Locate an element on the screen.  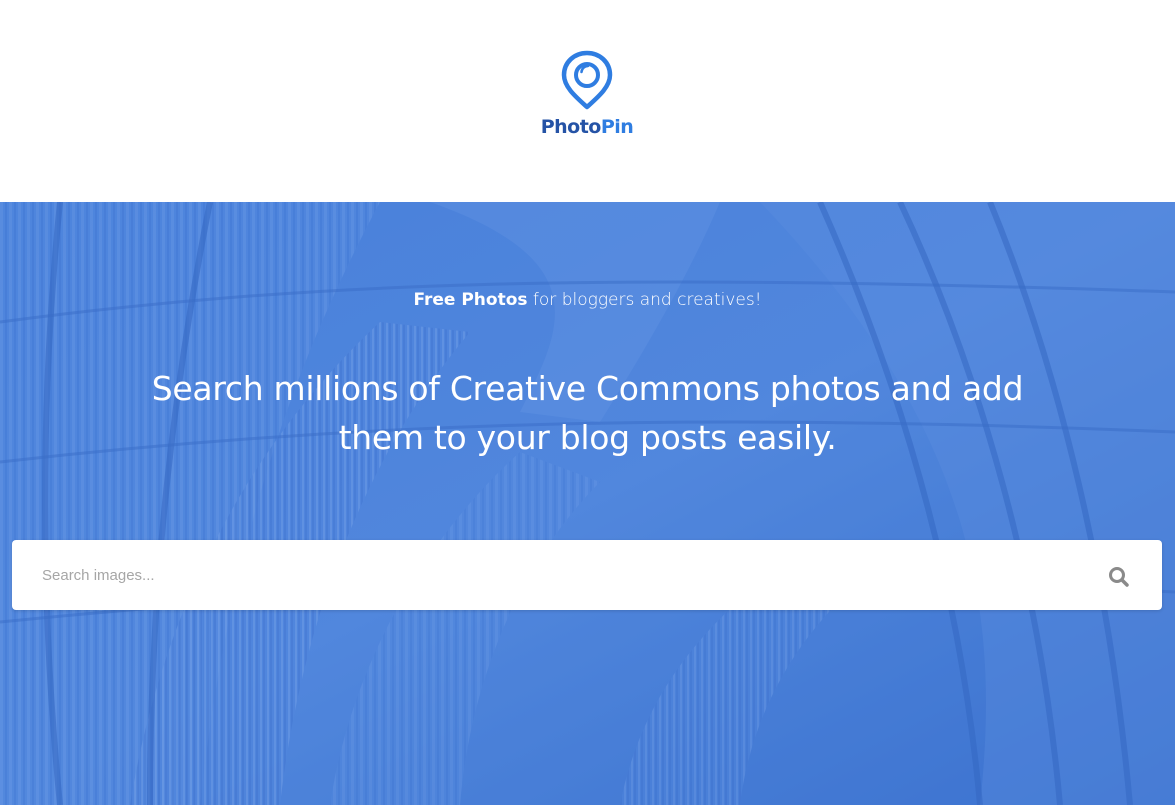
hero-tagline: Free Photos for bloggers and creatives! is located at coordinates (587, 300).